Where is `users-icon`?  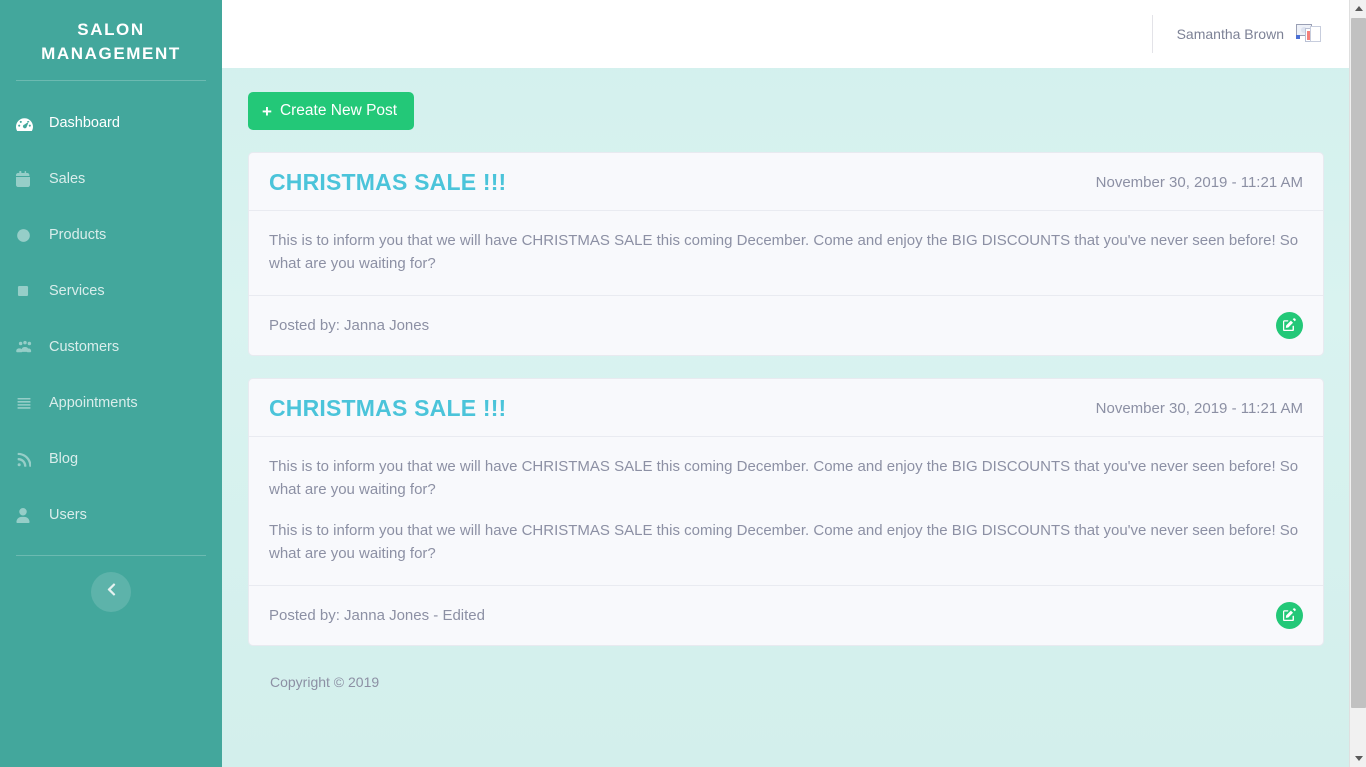 users-icon is located at coordinates (29, 347).